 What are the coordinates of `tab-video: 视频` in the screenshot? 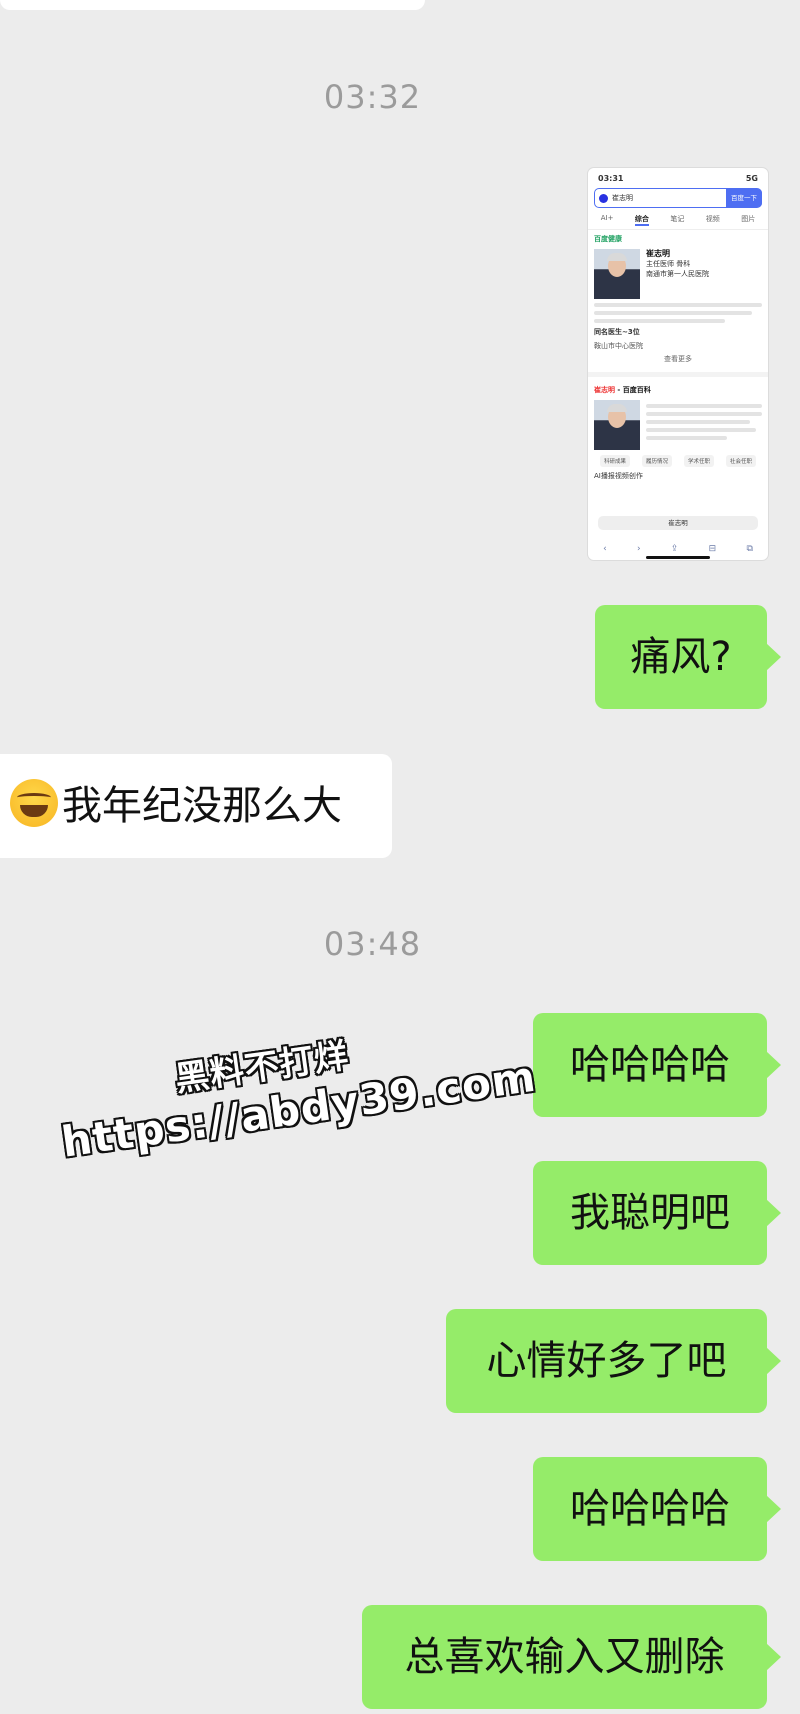 It's located at (712, 219).